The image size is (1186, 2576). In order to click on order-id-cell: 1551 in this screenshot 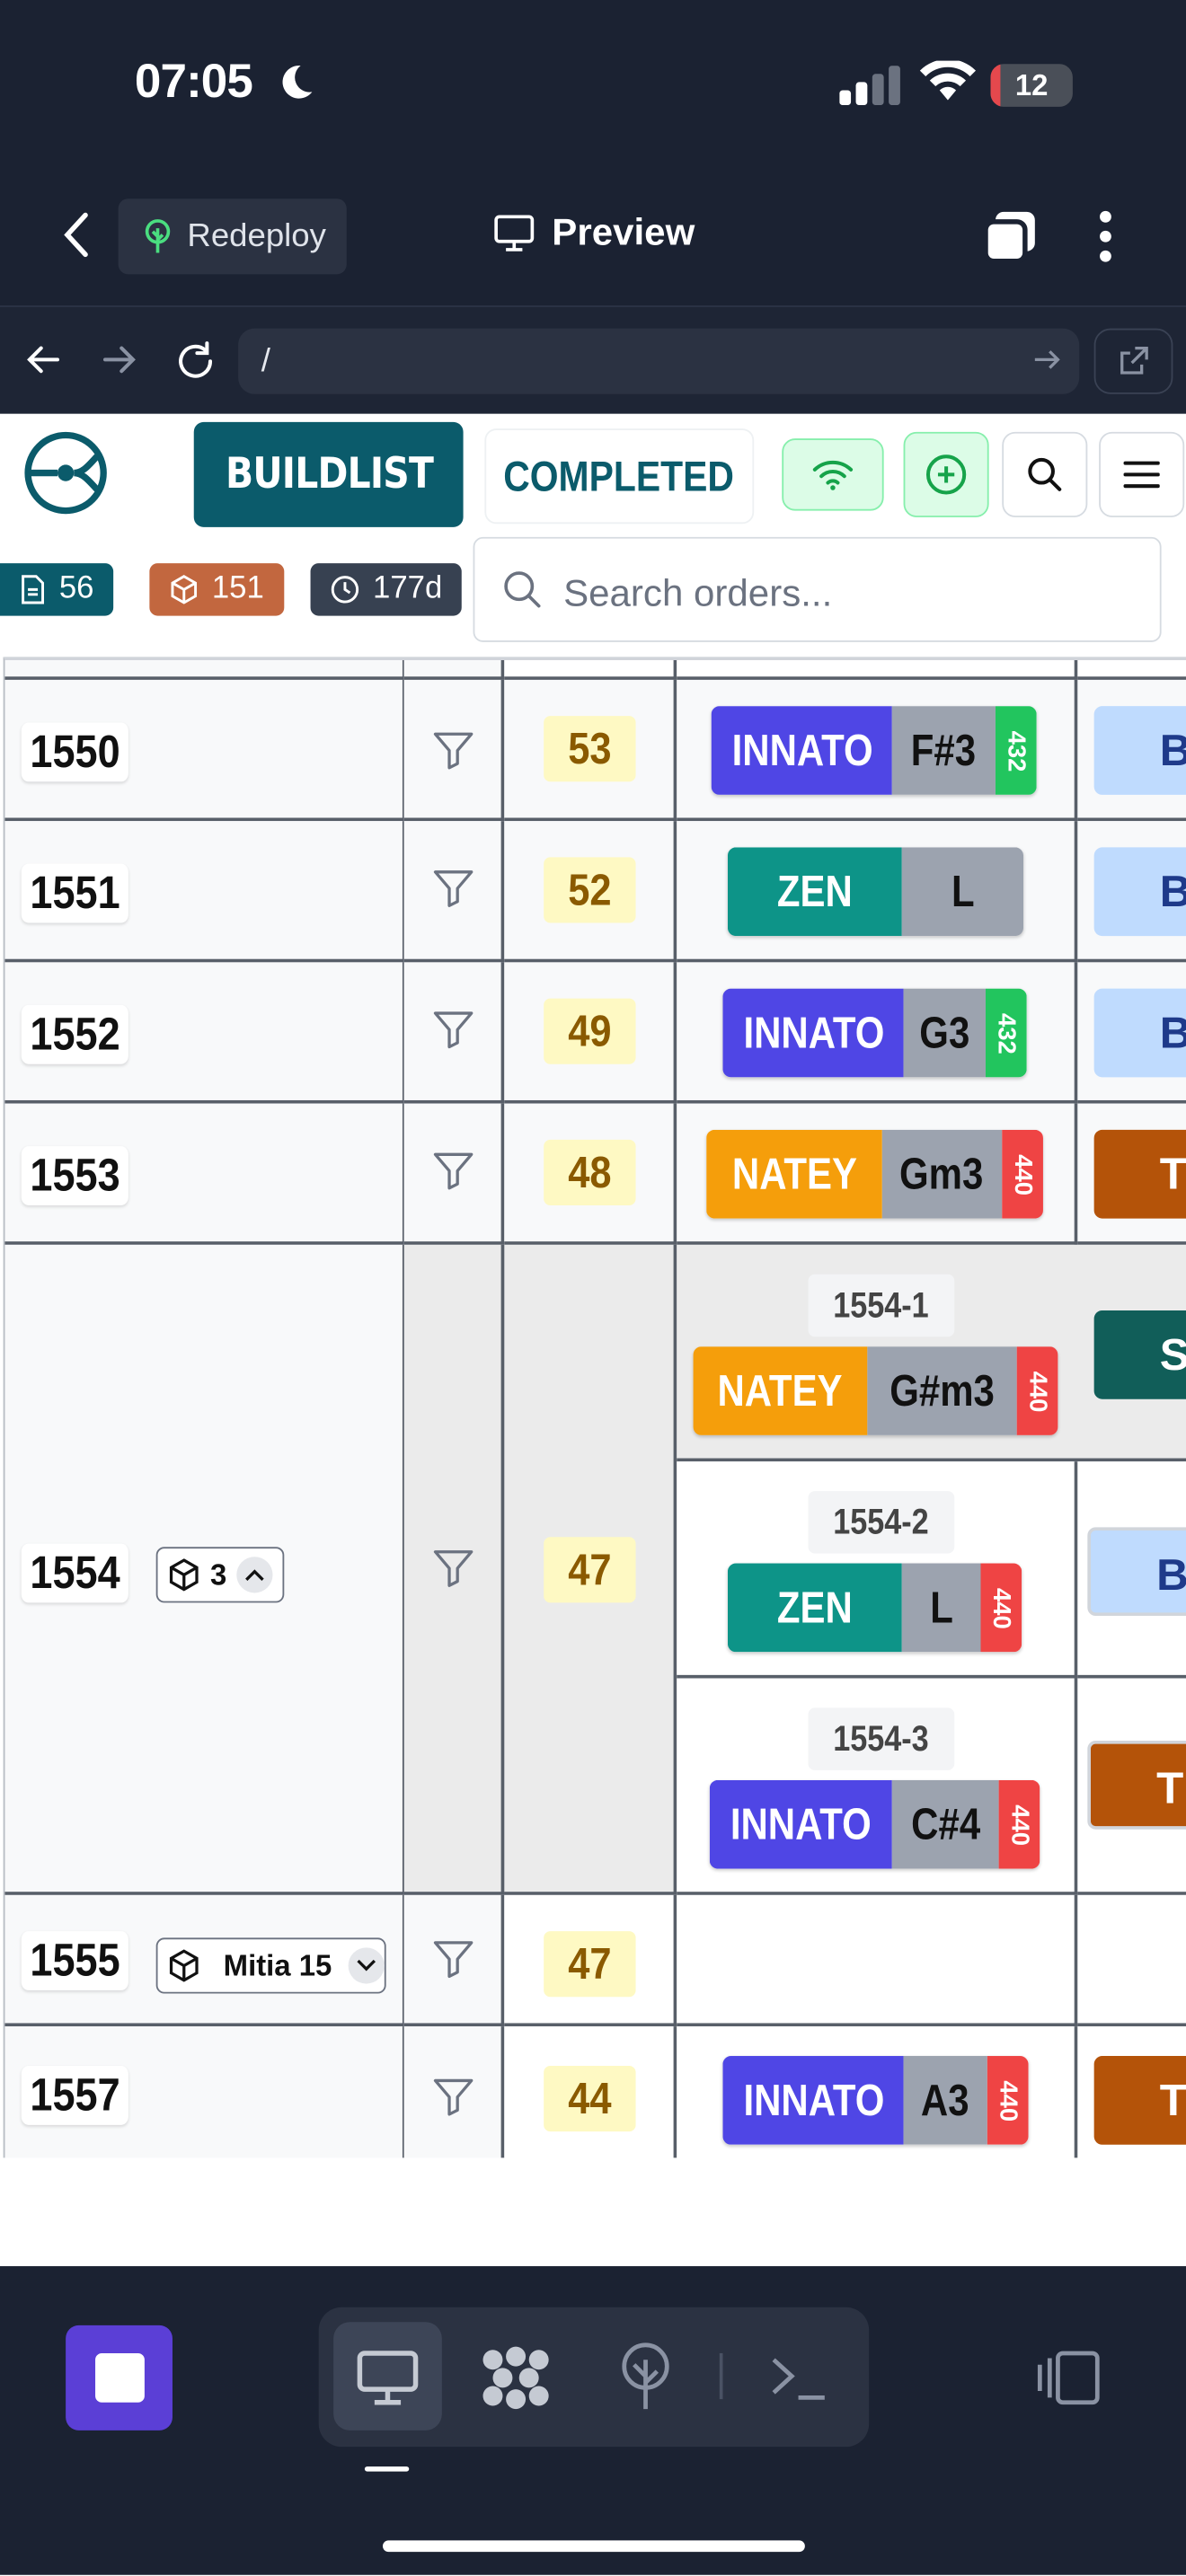, I will do `click(204, 892)`.